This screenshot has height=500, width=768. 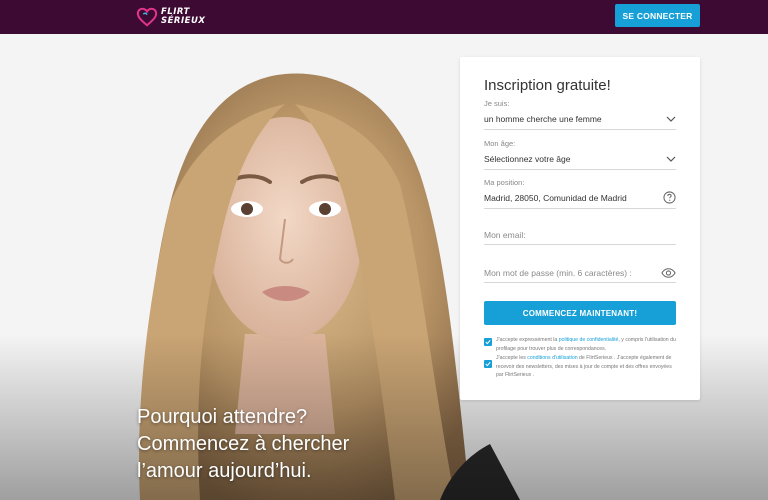 What do you see at coordinates (669, 197) in the screenshot?
I see `help-circle-icon` at bounding box center [669, 197].